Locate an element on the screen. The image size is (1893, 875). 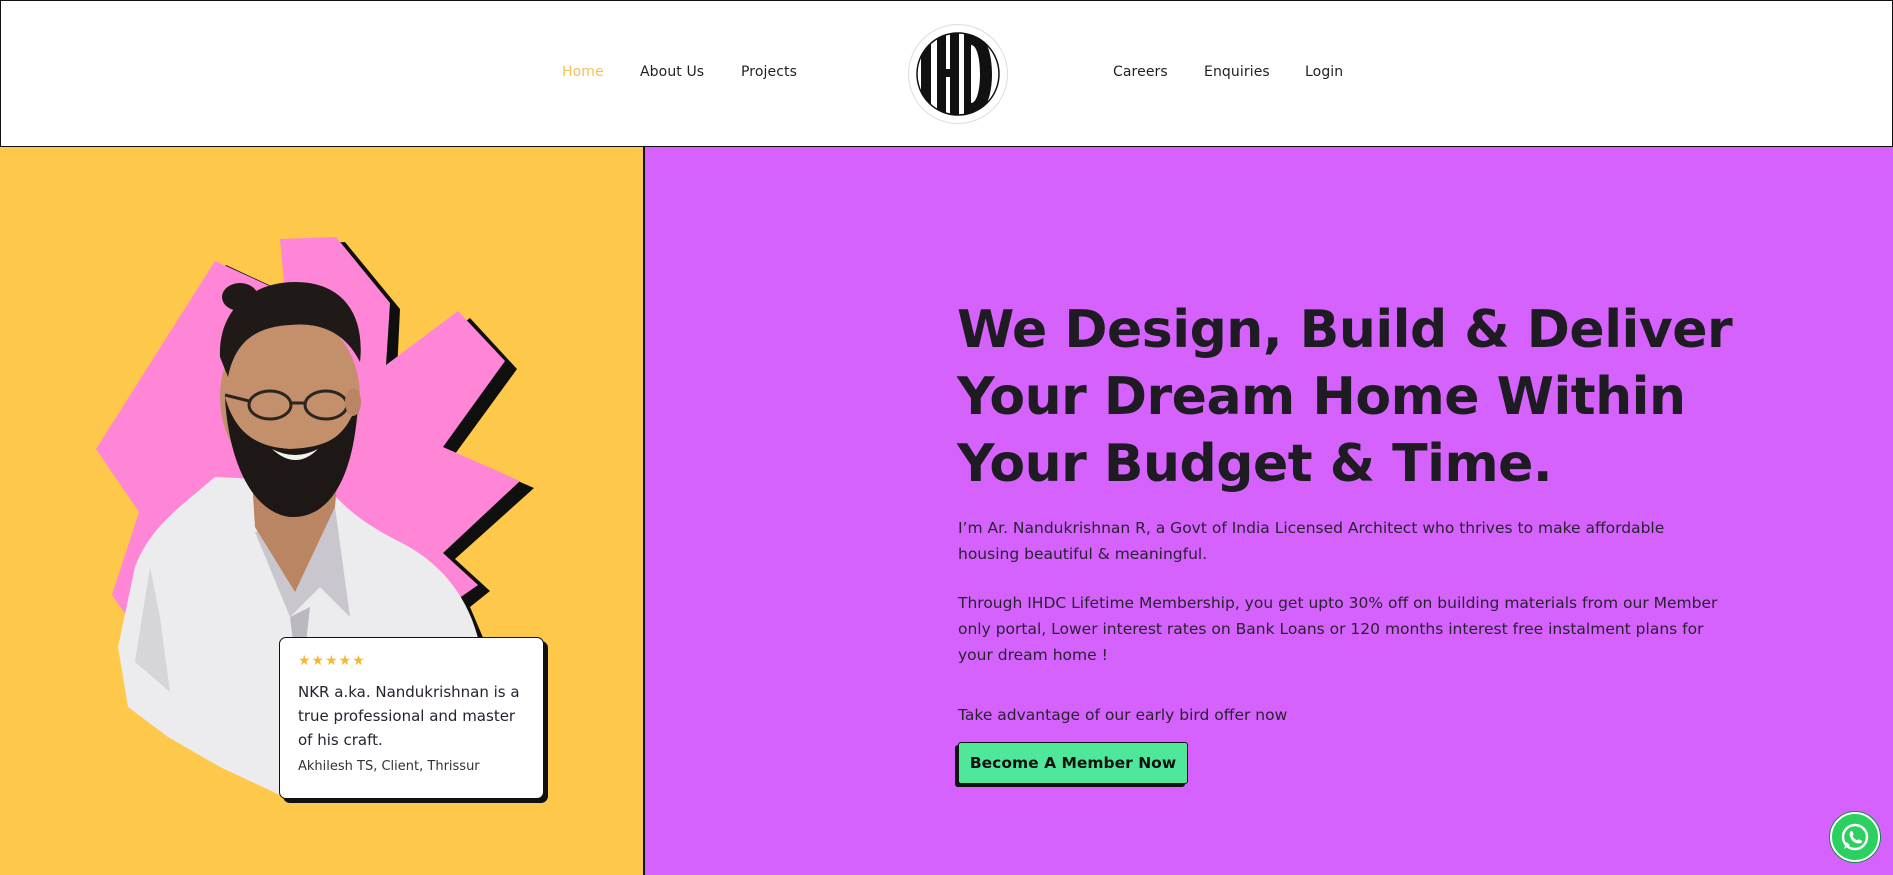
ihdc-logo-mark is located at coordinates (958, 74).